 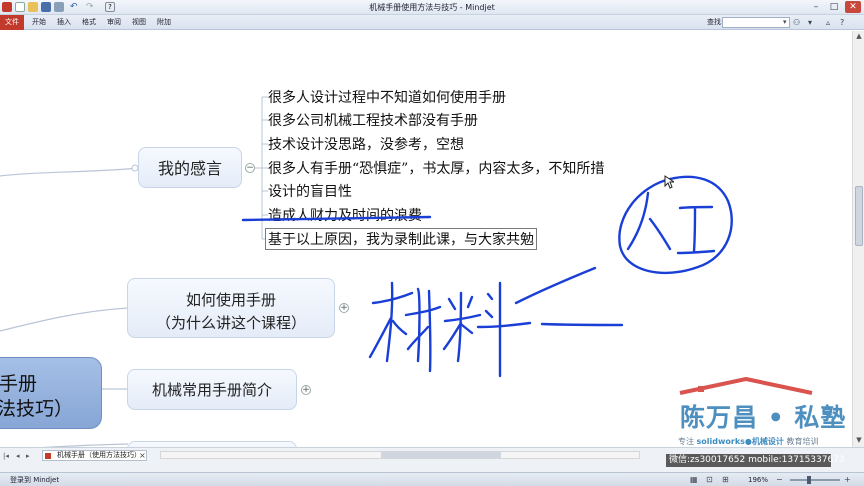 What do you see at coordinates (847, 480) in the screenshot?
I see `zoom-in-icon: +` at bounding box center [847, 480].